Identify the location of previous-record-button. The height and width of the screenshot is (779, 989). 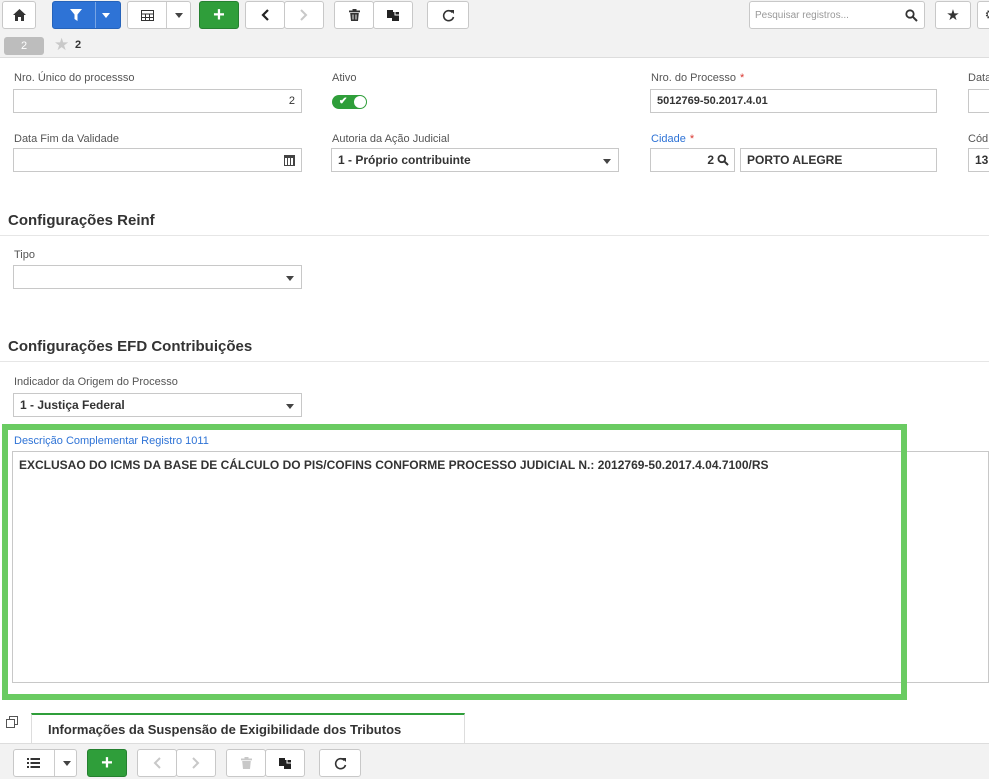
(265, 15).